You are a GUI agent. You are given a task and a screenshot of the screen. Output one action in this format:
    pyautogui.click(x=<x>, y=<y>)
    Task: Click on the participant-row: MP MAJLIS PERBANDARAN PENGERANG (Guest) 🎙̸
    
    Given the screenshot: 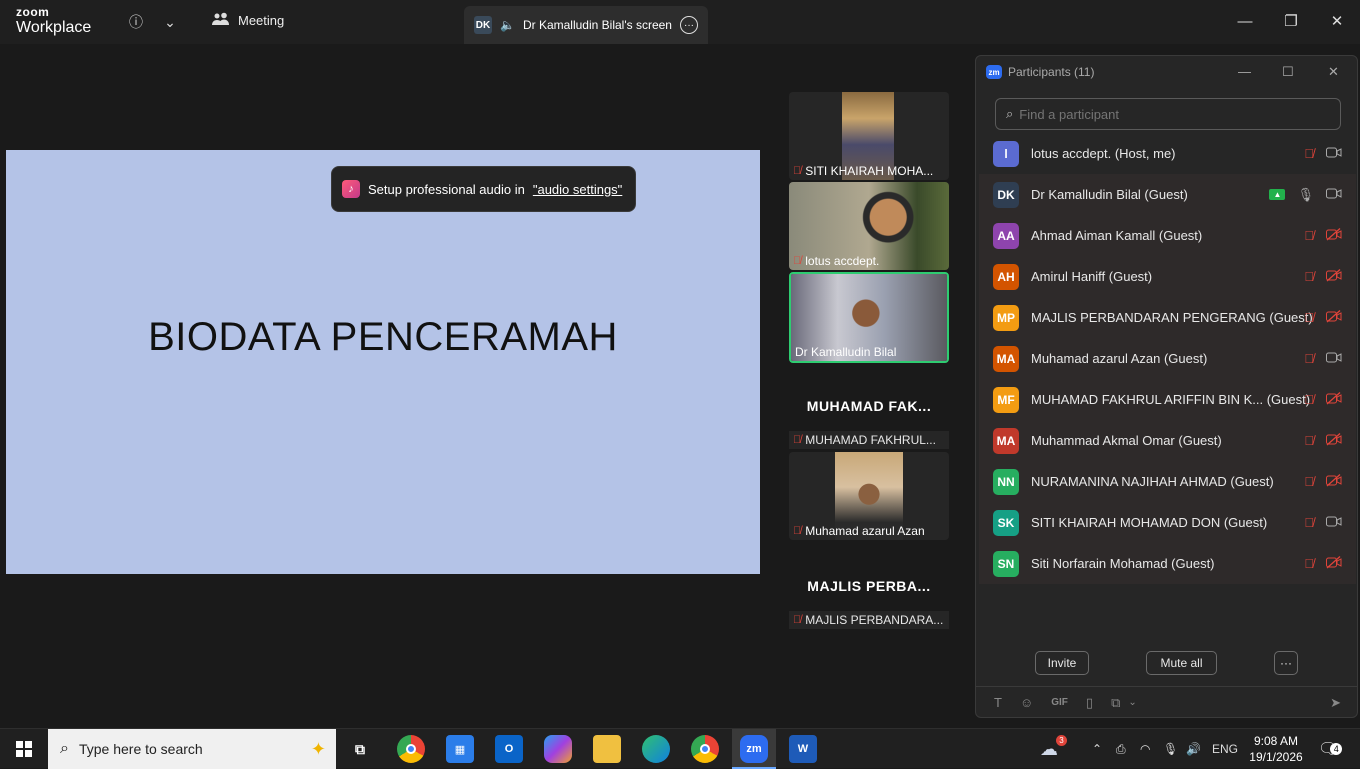 What is the action you would take?
    pyautogui.click(x=1167, y=317)
    